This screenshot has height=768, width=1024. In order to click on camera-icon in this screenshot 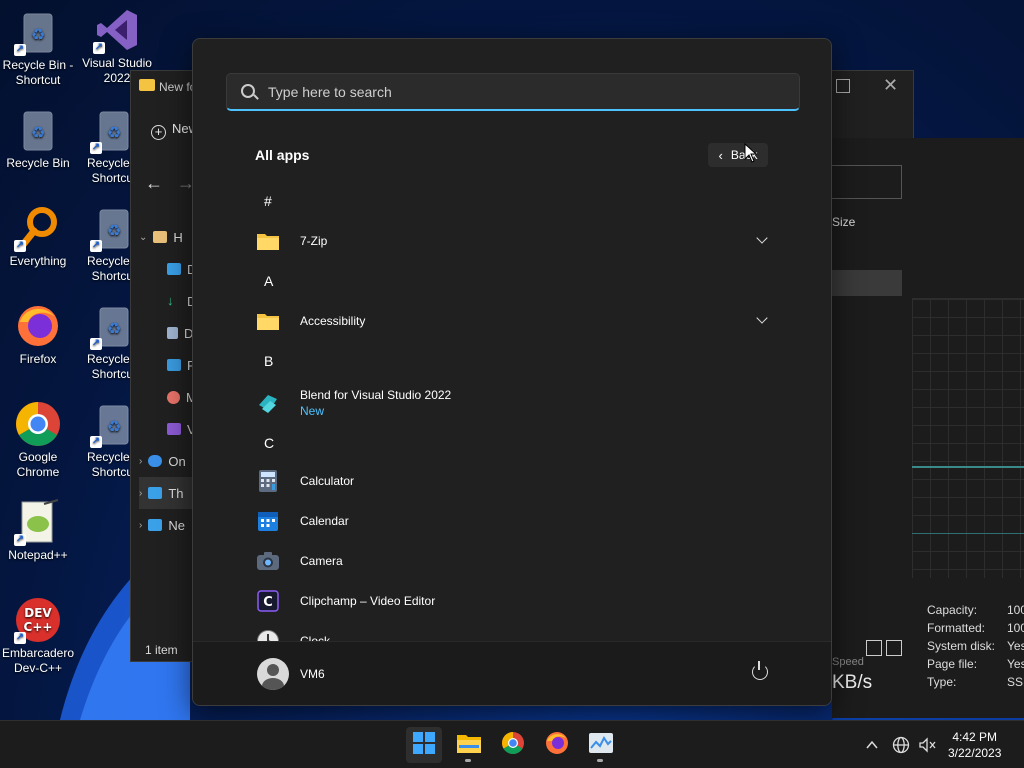, I will do `click(268, 561)`.